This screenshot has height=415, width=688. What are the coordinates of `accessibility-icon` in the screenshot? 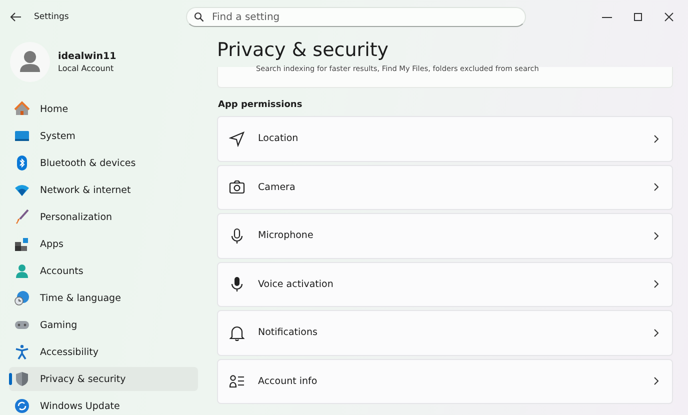 It's located at (22, 352).